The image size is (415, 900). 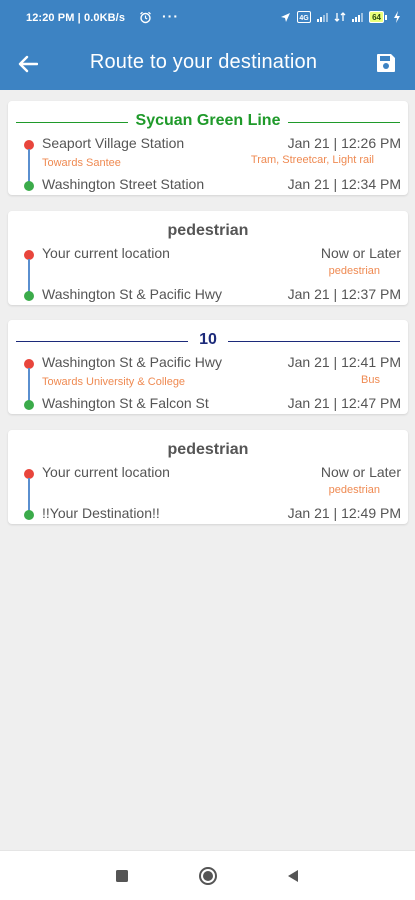 What do you see at coordinates (170, 16) in the screenshot?
I see `more-notifications-icon: ···` at bounding box center [170, 16].